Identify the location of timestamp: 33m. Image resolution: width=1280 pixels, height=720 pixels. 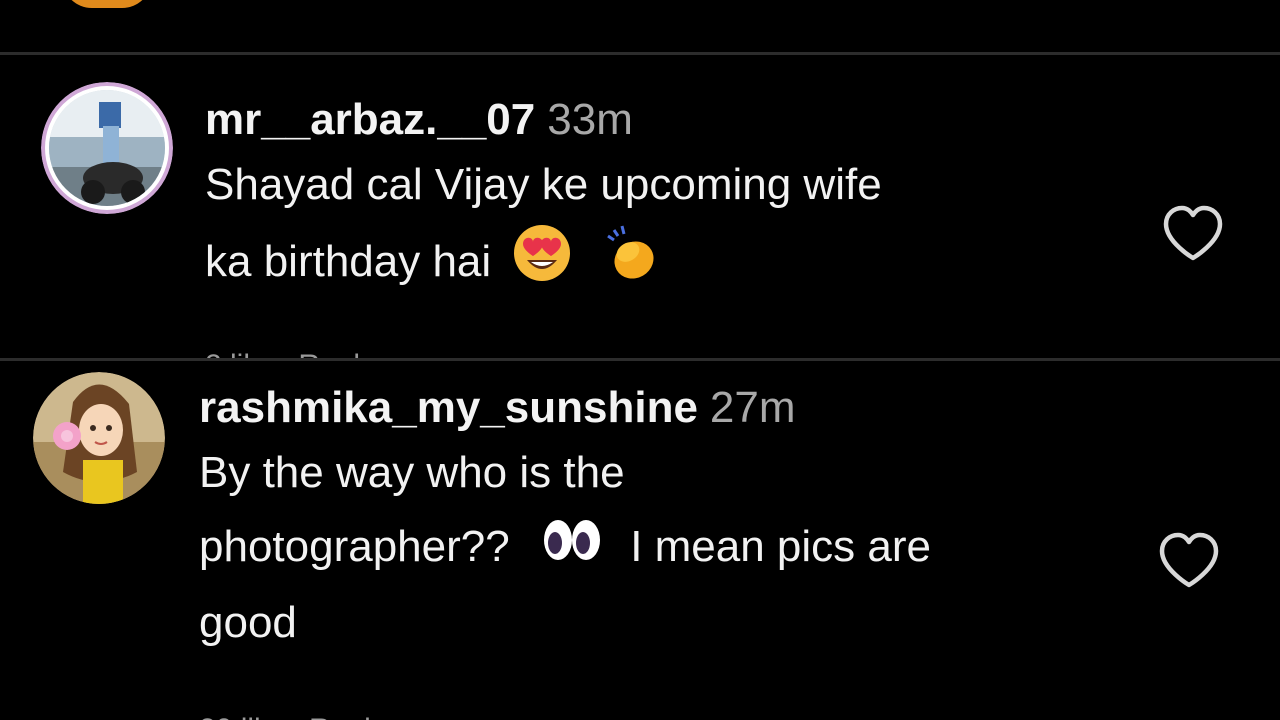
(590, 119).